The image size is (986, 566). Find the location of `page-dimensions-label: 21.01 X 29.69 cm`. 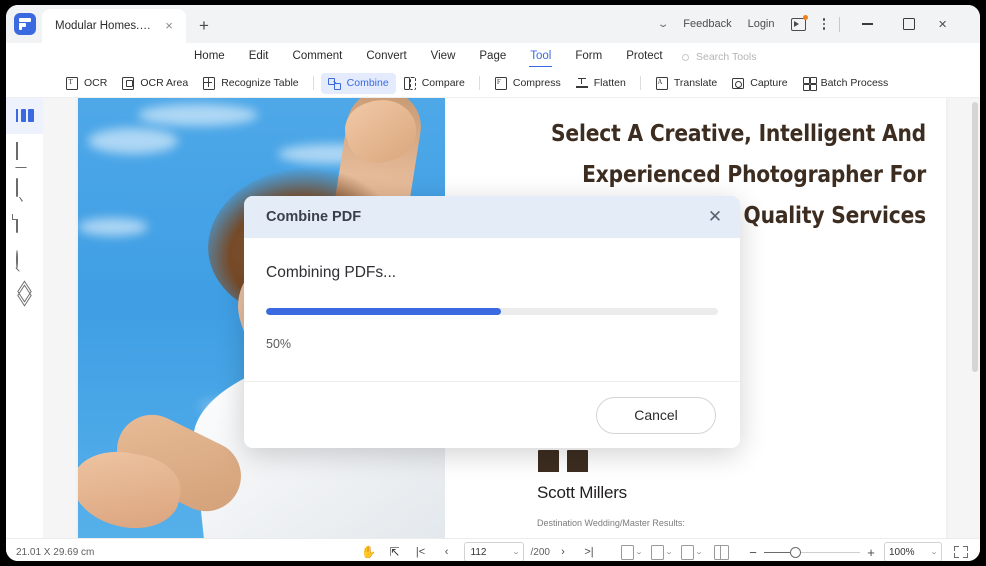

page-dimensions-label: 21.01 X 29.69 cm is located at coordinates (55, 552).